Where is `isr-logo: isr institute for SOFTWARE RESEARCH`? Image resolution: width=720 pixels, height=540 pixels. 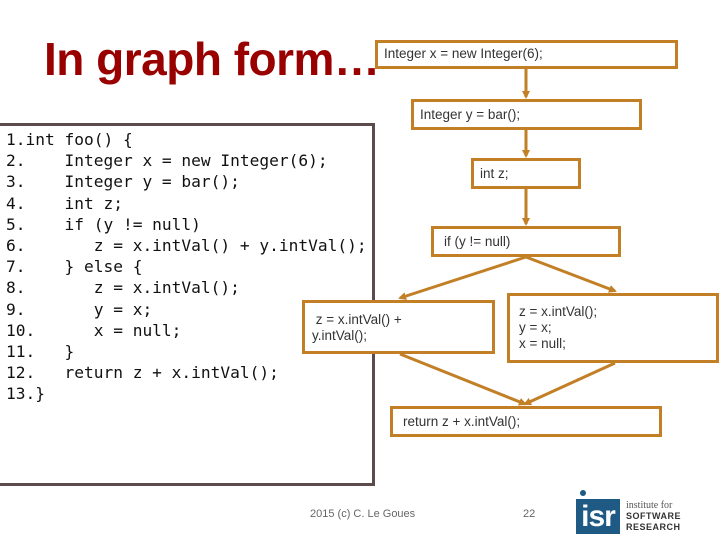
isr-logo: isr institute for SOFTWARE RESEARCH is located at coordinates (641, 512).